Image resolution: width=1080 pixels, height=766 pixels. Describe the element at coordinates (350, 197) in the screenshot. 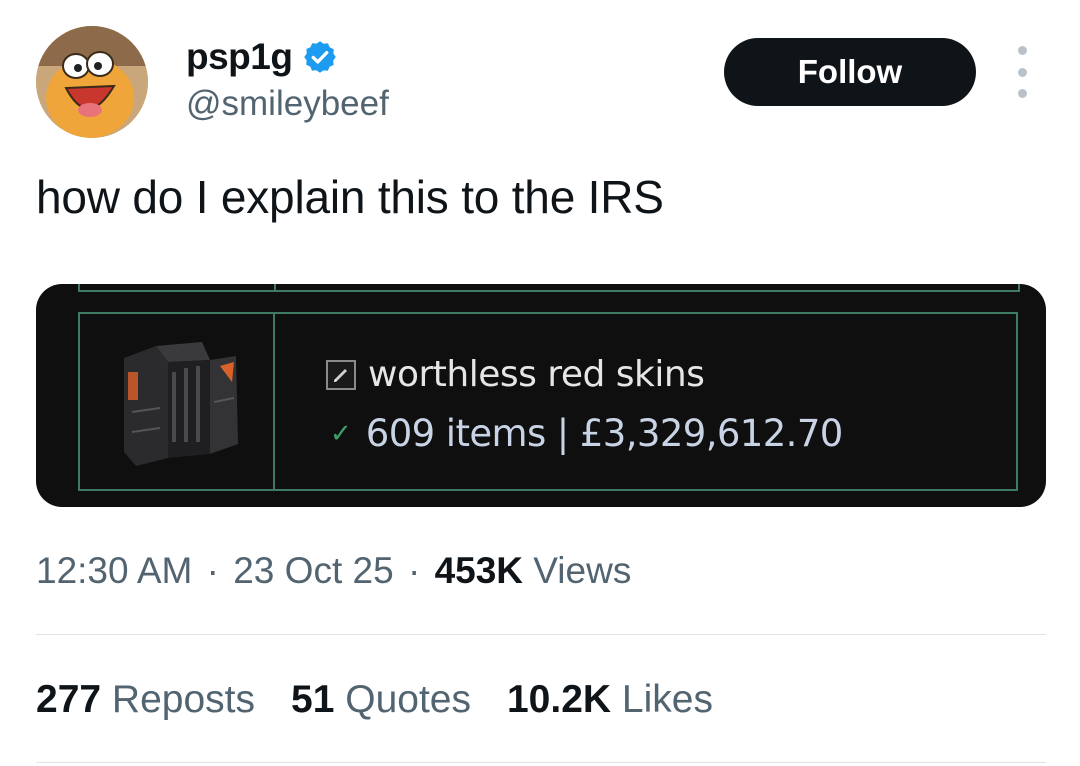

I see `tweet-text: how do I explain this to the IRS` at that location.